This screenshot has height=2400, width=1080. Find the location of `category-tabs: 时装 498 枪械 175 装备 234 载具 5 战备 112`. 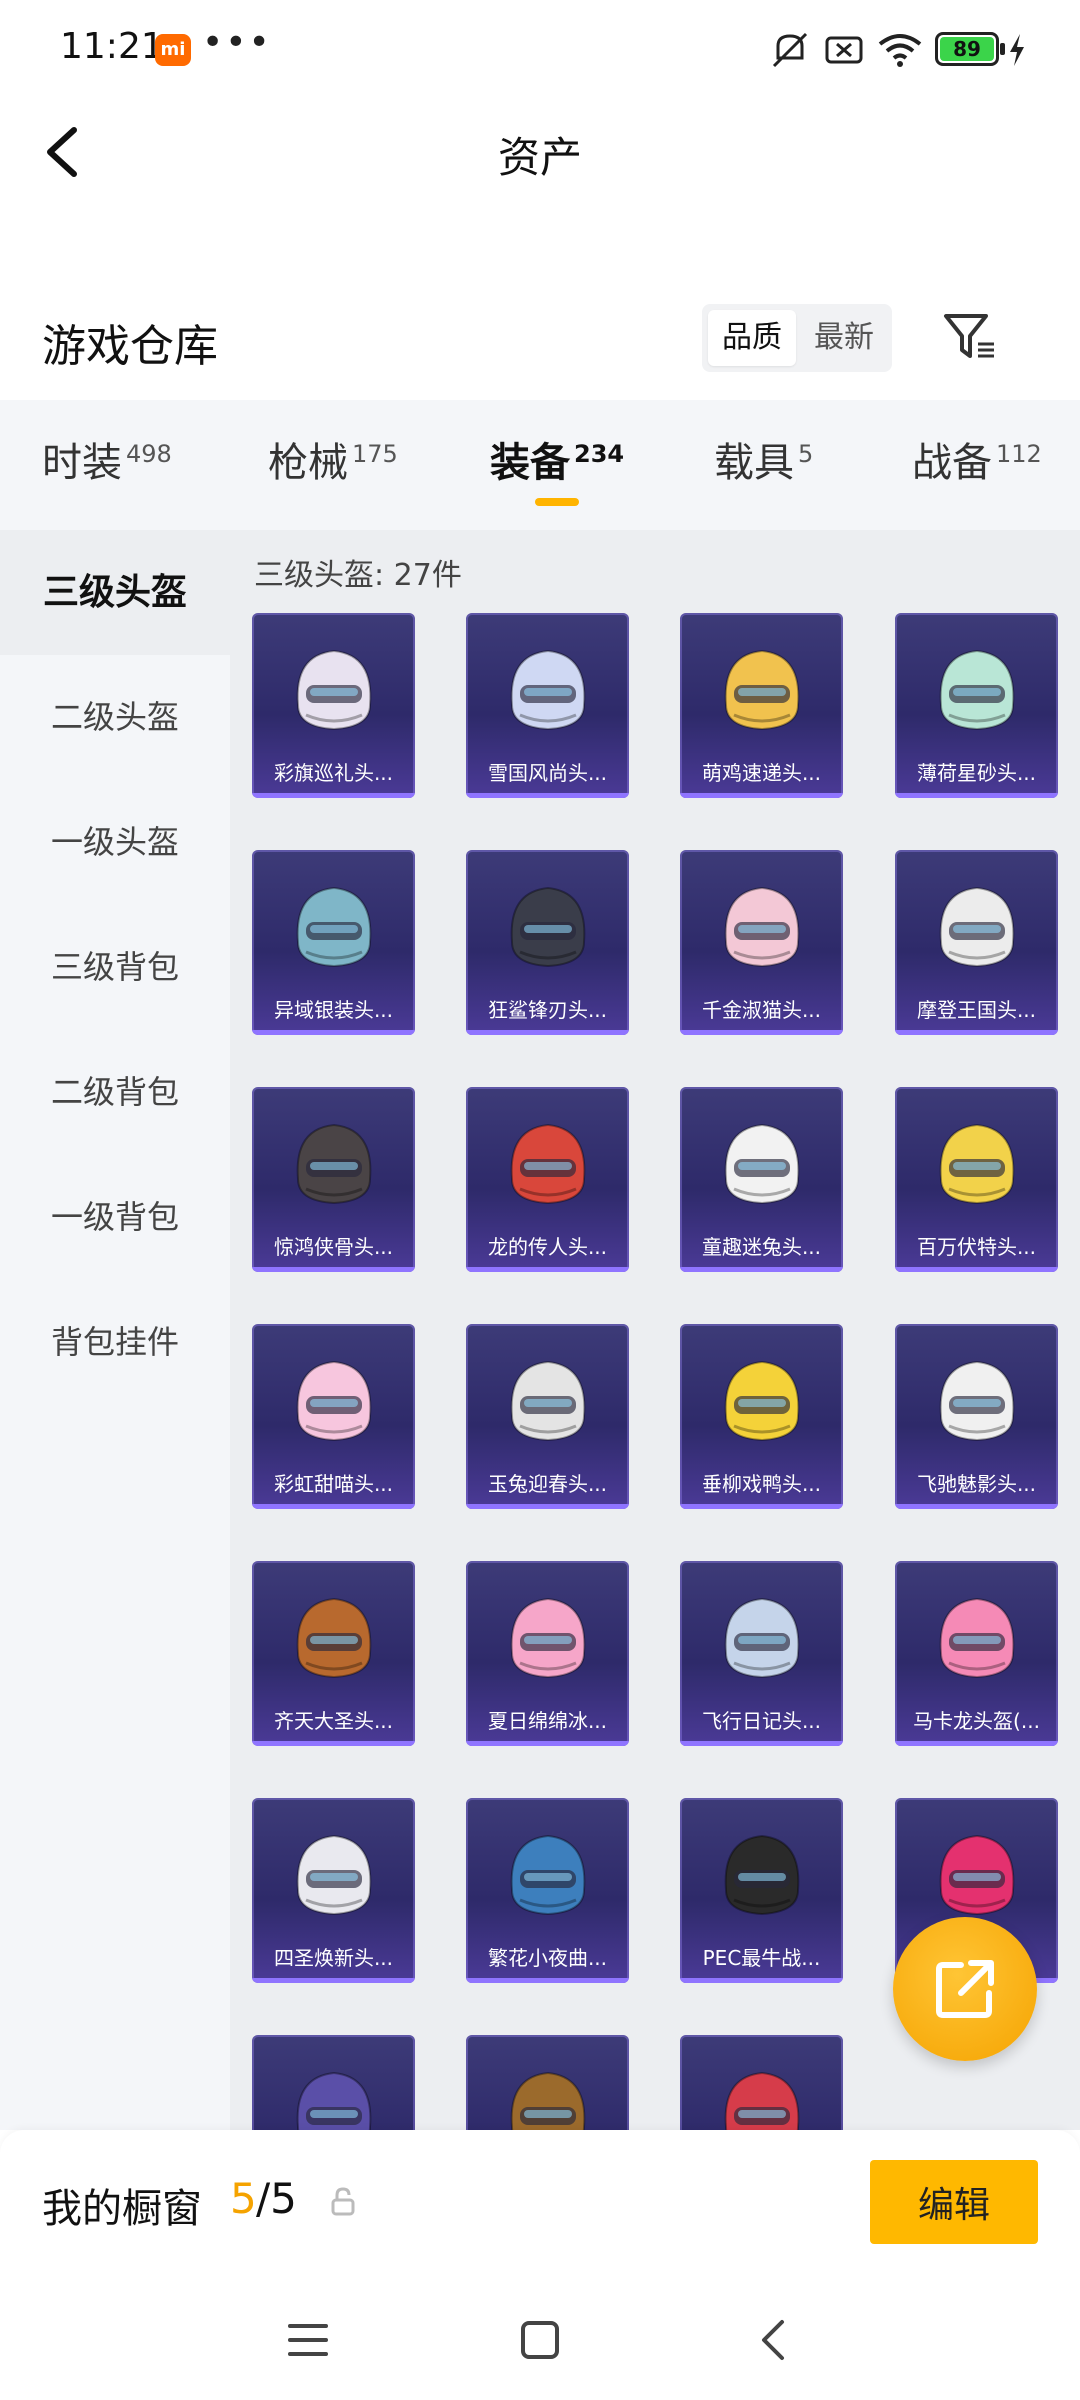

category-tabs: 时装 498 枪械 175 装备 234 载具 5 战备 112 is located at coordinates (540, 465).